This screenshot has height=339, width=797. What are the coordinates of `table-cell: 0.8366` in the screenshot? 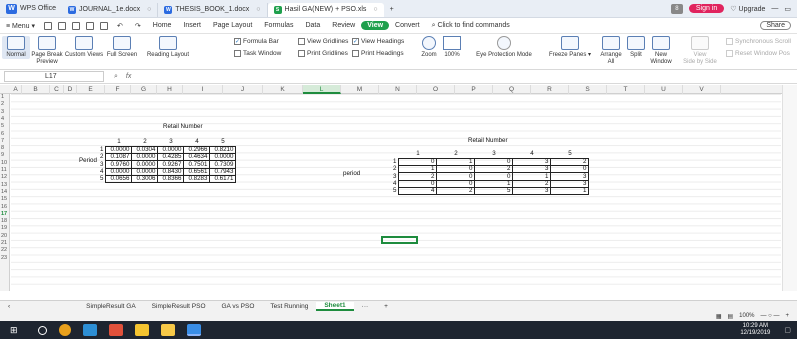 It's located at (171, 179).